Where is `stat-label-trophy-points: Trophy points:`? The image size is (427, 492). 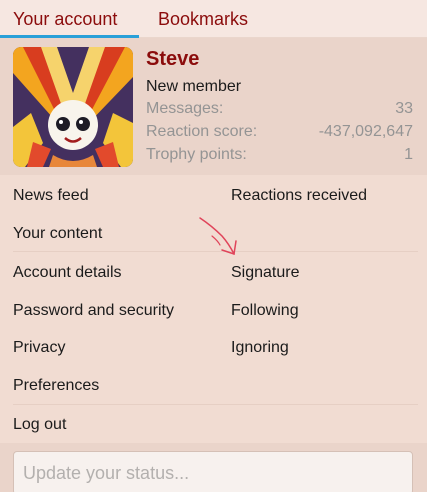 stat-label-trophy-points: Trophy points: is located at coordinates (196, 154).